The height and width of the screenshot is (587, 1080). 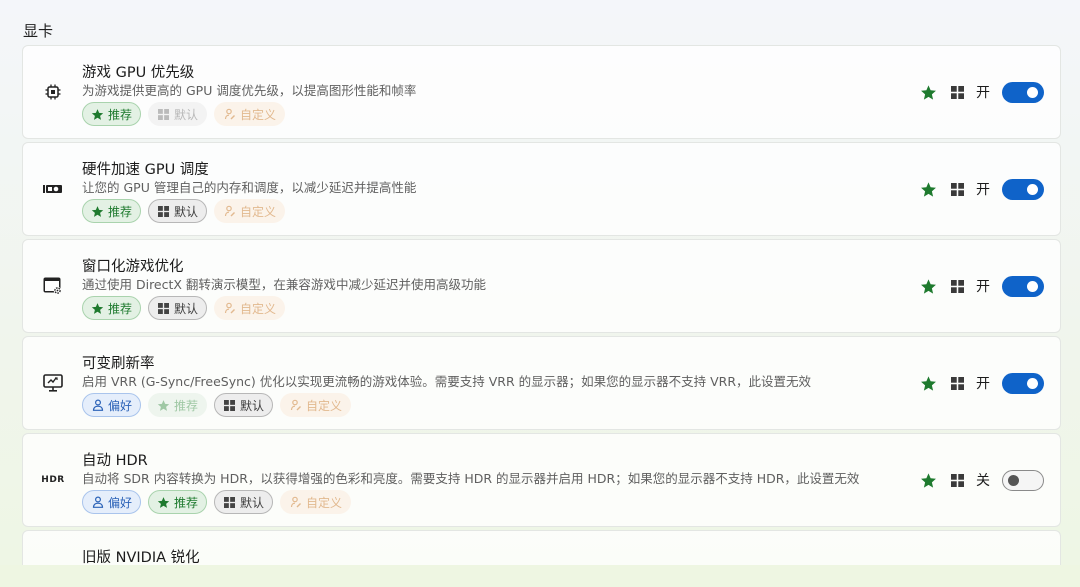 What do you see at coordinates (138, 73) in the screenshot?
I see `setting-title: 游戏 GPU 优先级` at bounding box center [138, 73].